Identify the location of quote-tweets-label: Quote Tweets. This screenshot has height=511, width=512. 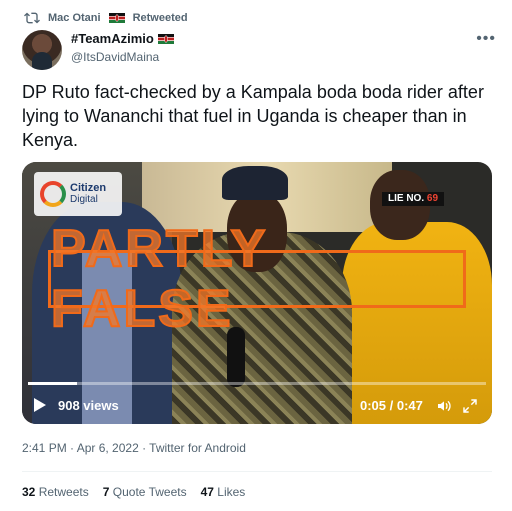
(149, 492).